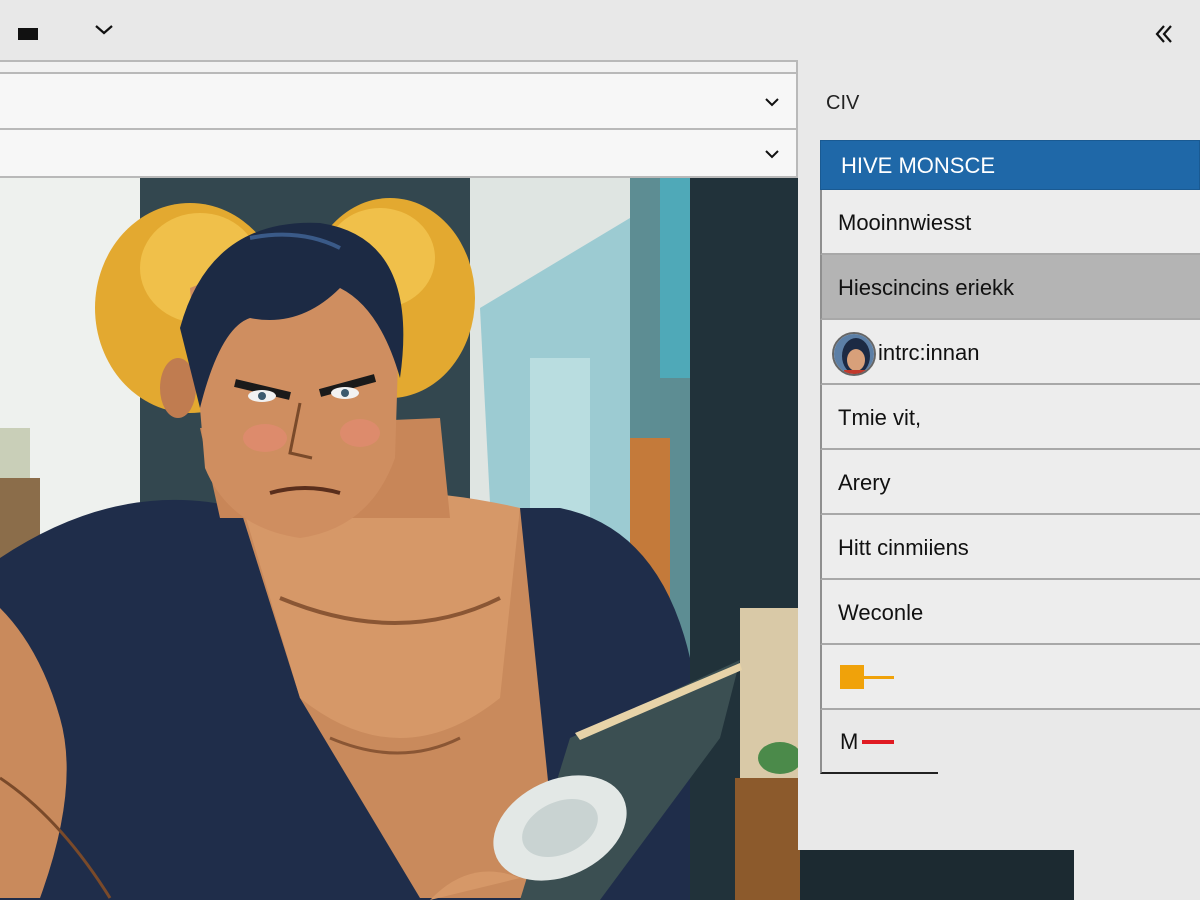 Image resolution: width=1200 pixels, height=900 pixels. I want to click on color-swatch, so click(867, 677).